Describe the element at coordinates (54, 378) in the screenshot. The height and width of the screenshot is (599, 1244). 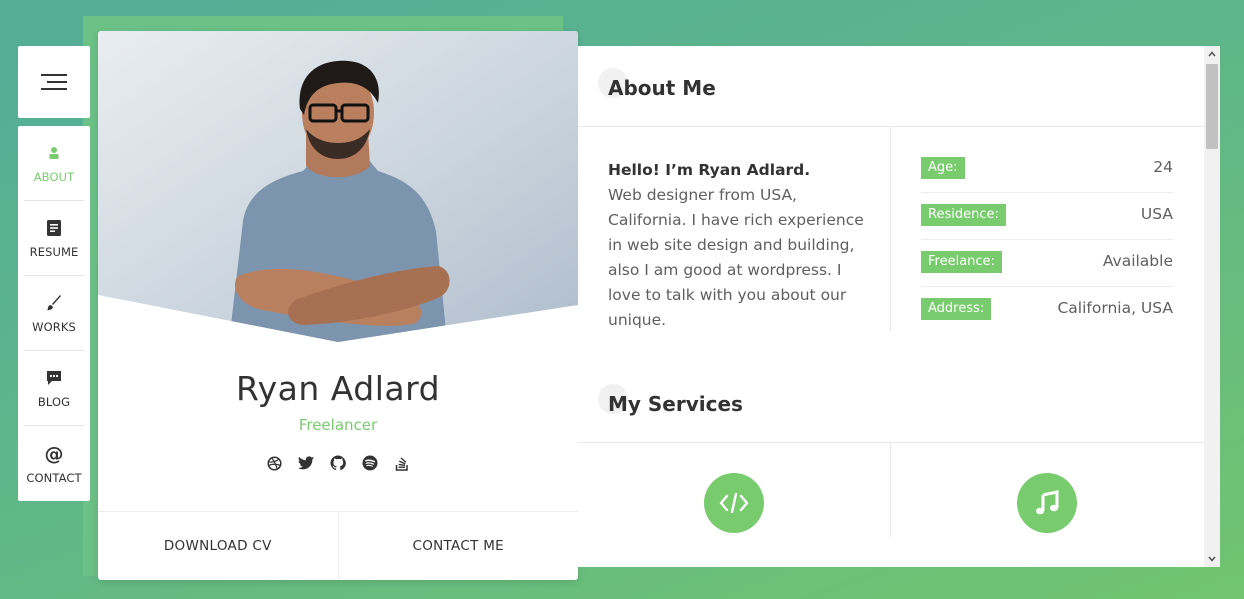
I see `chat-icon` at that location.